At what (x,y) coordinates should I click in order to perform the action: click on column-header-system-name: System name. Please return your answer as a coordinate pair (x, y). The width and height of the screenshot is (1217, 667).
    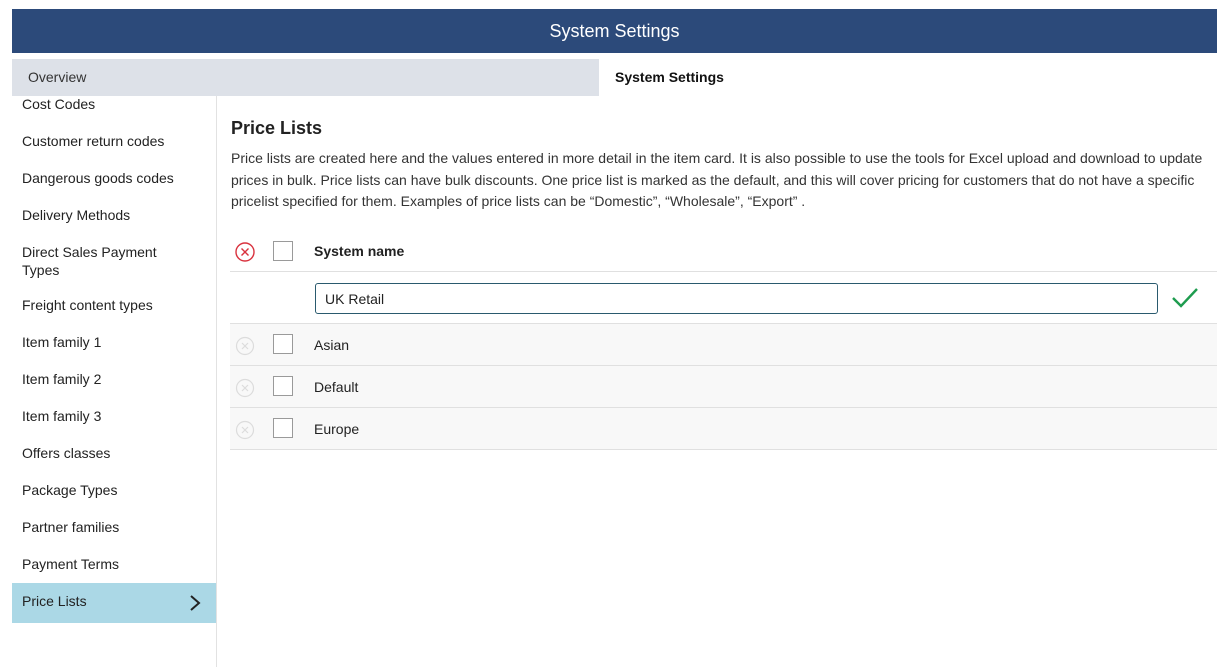
    Looking at the image, I should click on (359, 251).